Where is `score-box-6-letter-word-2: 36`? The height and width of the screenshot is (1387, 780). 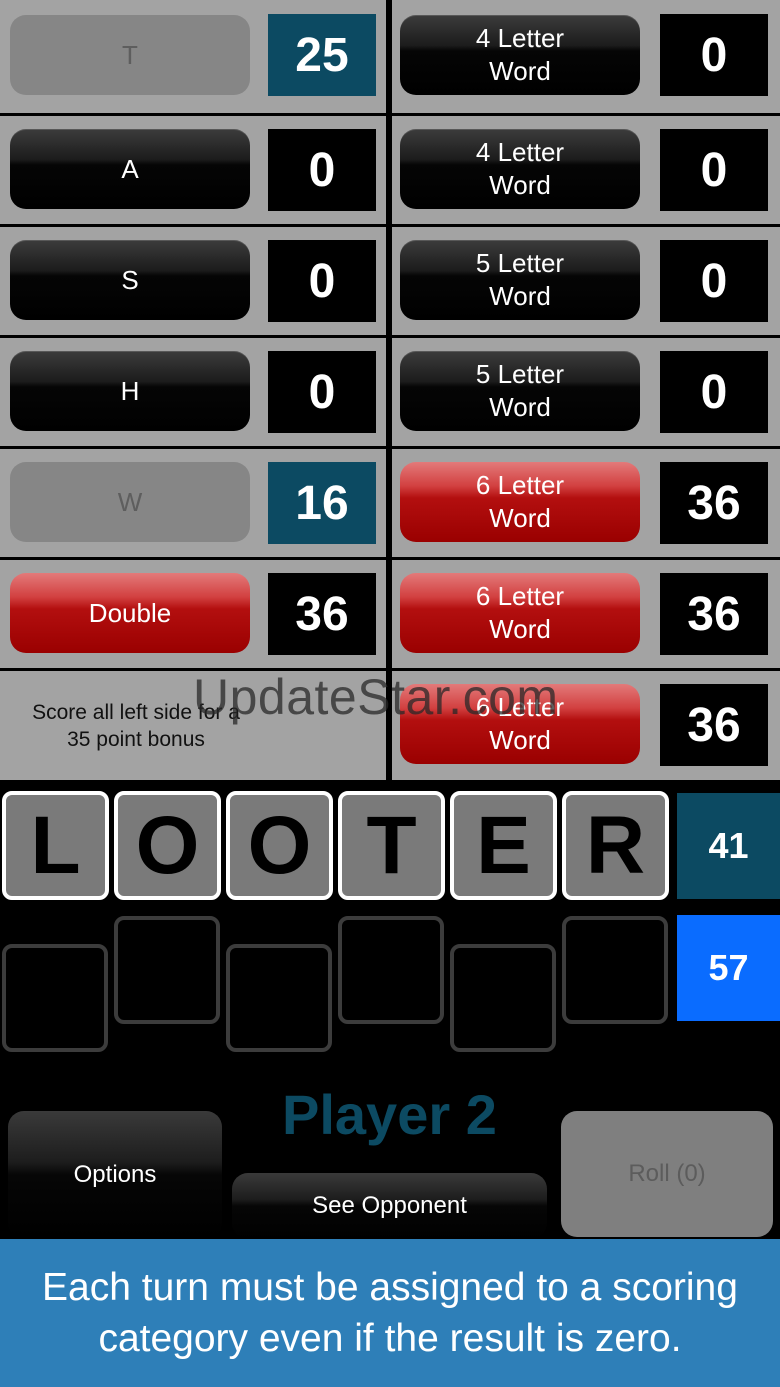
score-box-6-letter-word-2: 36 is located at coordinates (714, 614).